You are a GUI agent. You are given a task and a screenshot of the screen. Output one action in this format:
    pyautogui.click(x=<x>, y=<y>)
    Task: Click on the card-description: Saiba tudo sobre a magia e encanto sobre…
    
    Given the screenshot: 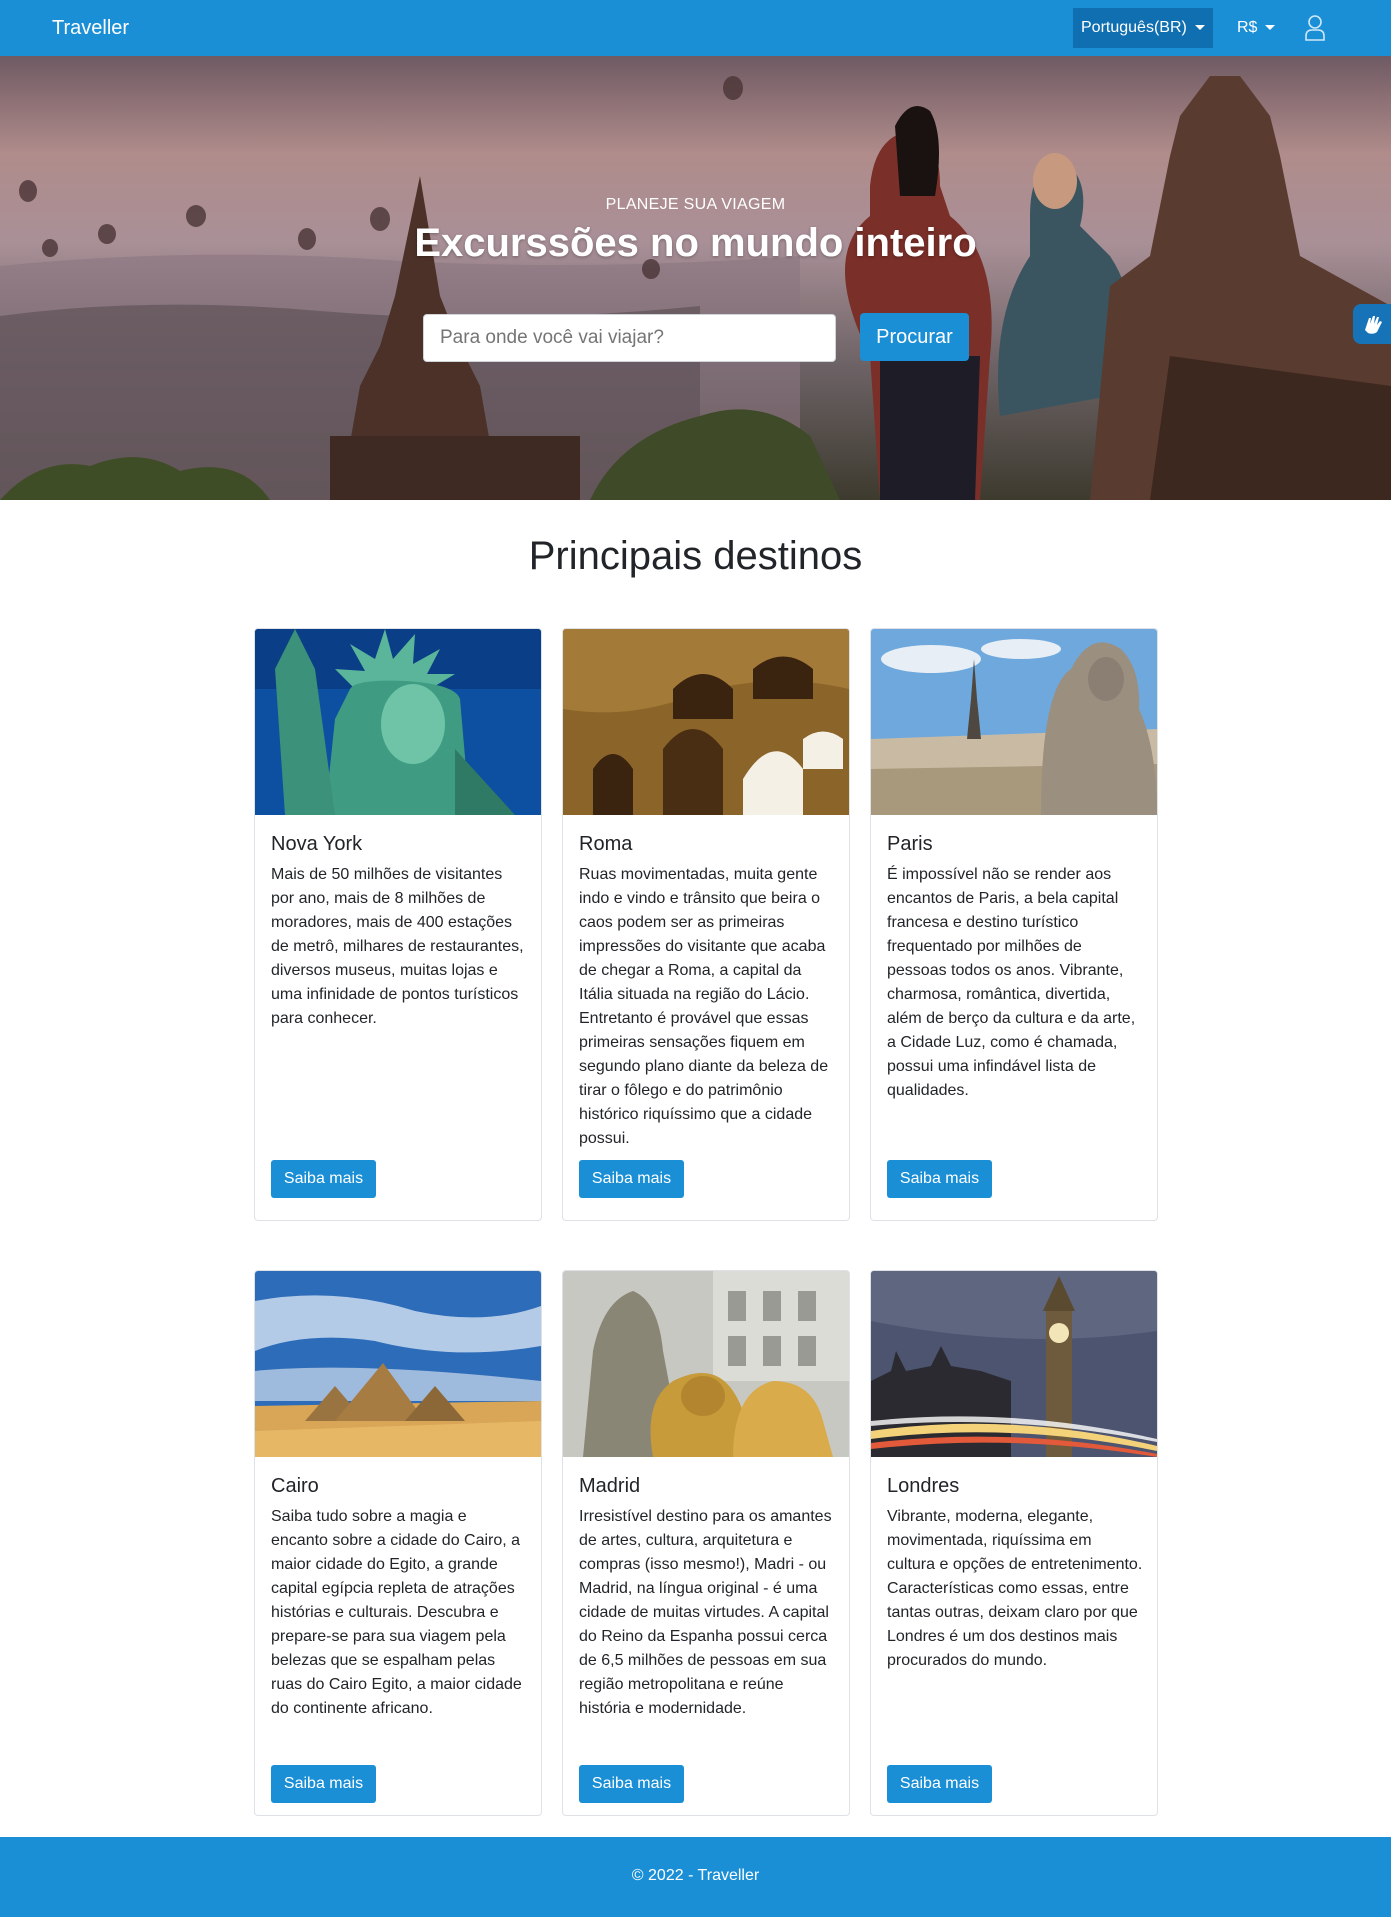 What is the action you would take?
    pyautogui.click(x=396, y=1612)
    